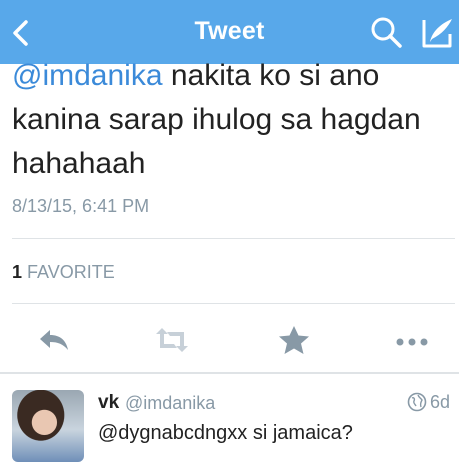  I want to click on search-icon, so click(386, 32).